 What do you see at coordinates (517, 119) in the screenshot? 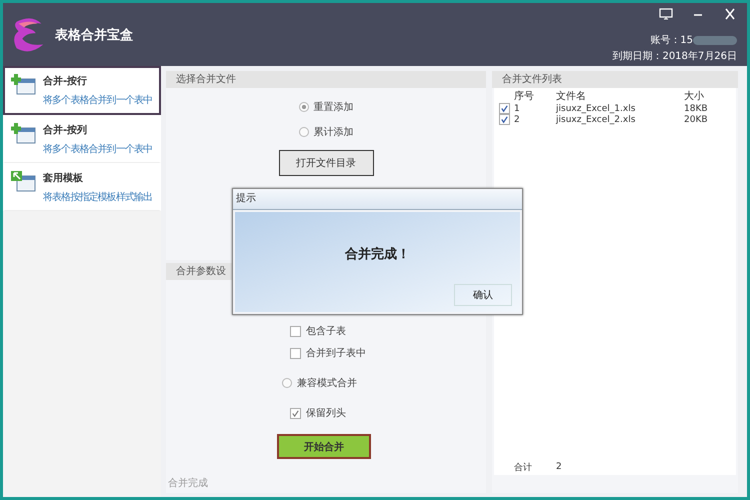
I see `table-cell-text: 2` at bounding box center [517, 119].